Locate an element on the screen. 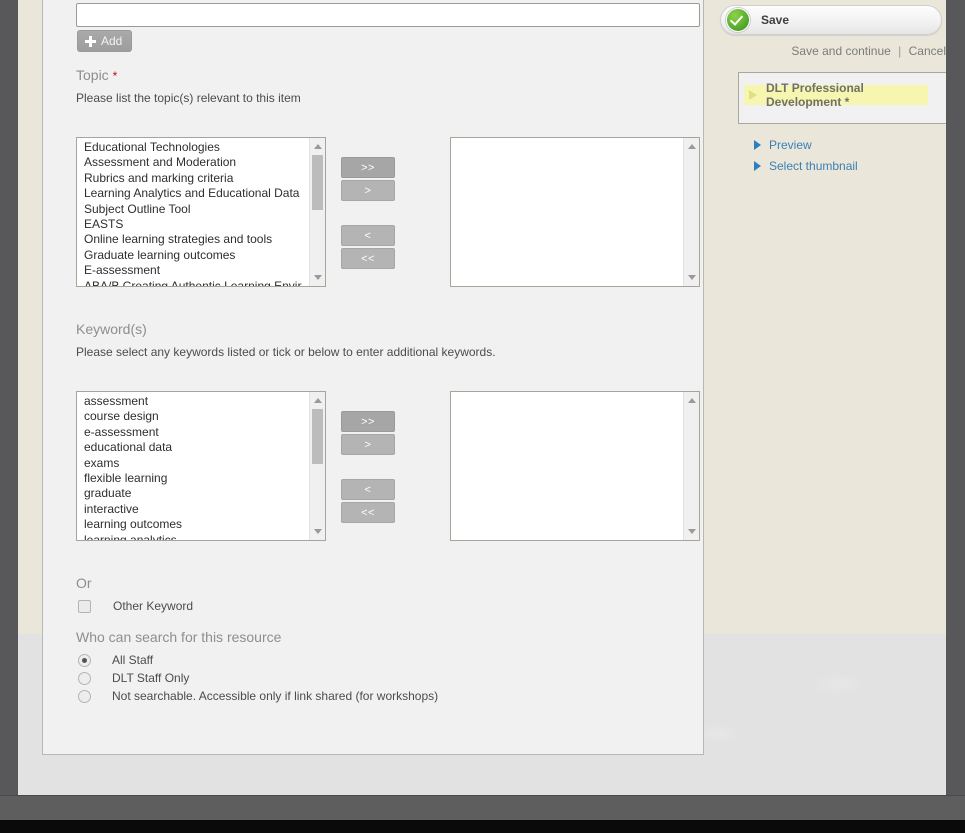  select-thumbnail-link: Select thumbnail is located at coordinates (806, 166).